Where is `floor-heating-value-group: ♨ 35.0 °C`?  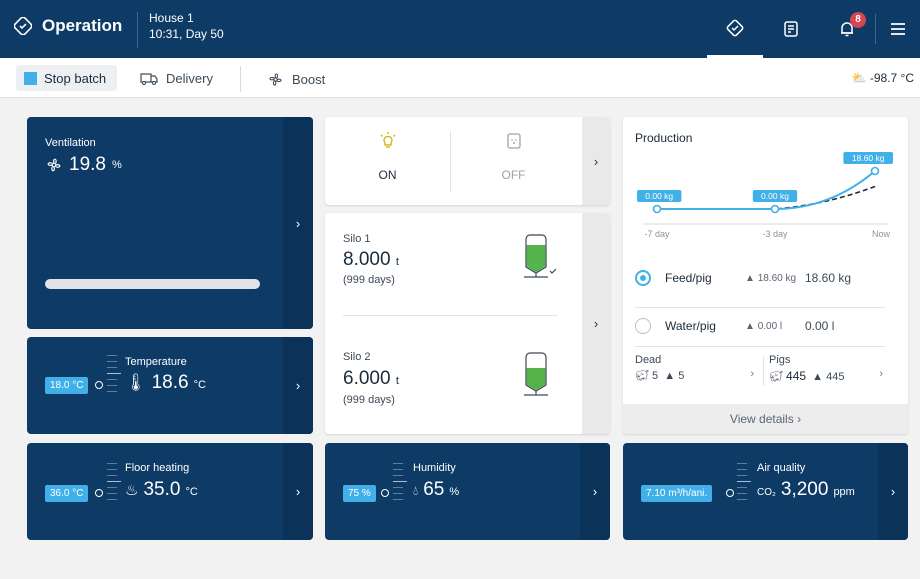
floor-heating-value-group: ♨ 35.0 °C is located at coordinates (161, 490).